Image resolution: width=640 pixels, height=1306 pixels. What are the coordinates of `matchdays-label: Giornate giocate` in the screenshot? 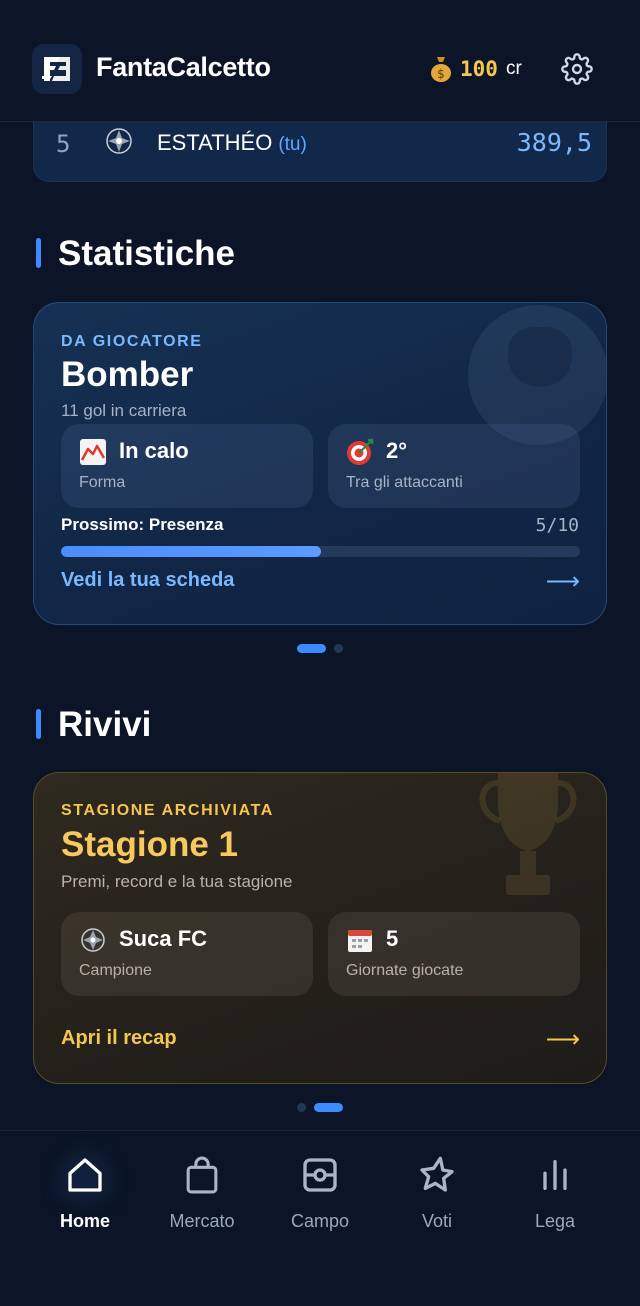 It's located at (405, 970).